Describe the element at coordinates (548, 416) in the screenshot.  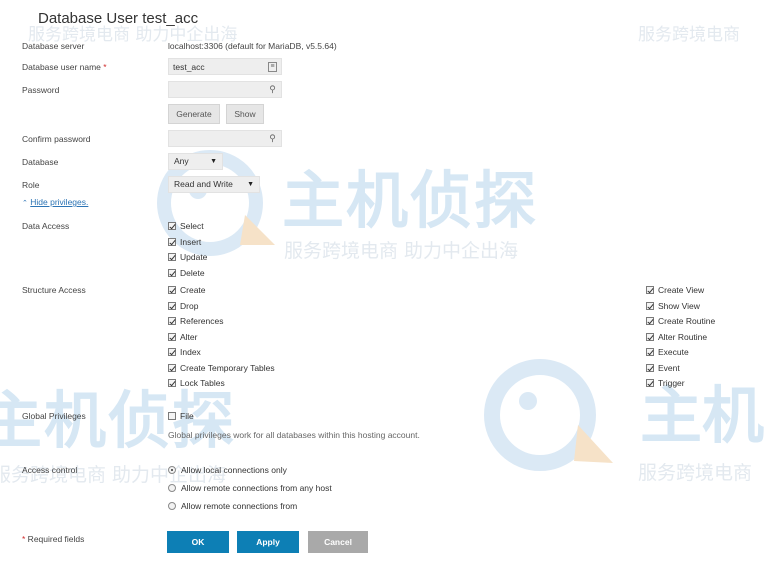
I see `watermark-logo` at that location.